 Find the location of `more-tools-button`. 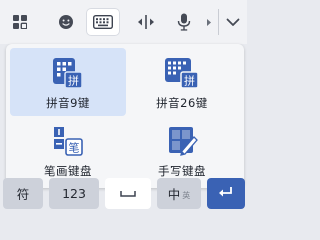

more-tools-button is located at coordinates (209, 22).